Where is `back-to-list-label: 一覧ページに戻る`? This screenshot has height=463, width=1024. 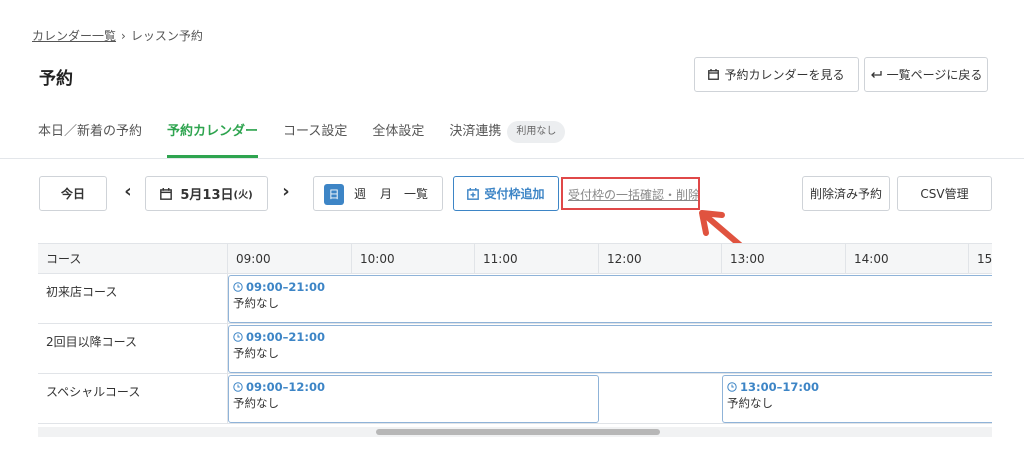 back-to-list-label: 一覧ページに戻る is located at coordinates (934, 75).